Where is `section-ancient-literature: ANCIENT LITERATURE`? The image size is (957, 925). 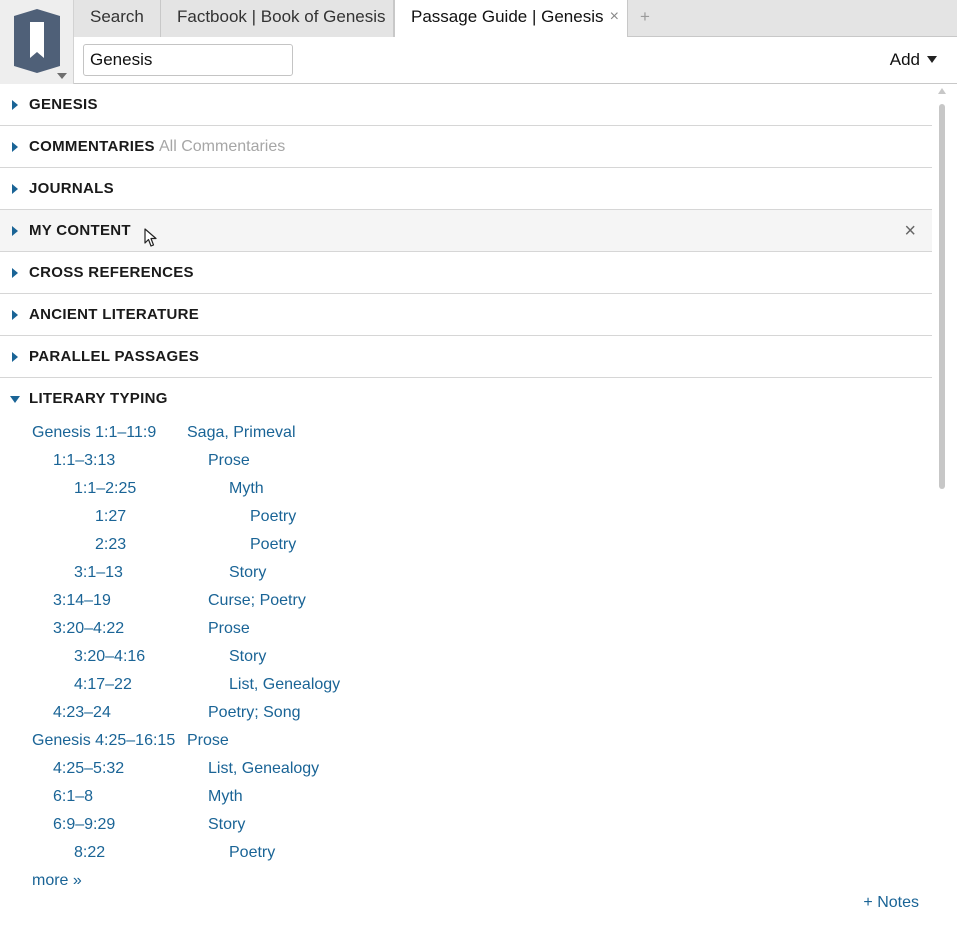 section-ancient-literature: ANCIENT LITERATURE is located at coordinates (466, 315).